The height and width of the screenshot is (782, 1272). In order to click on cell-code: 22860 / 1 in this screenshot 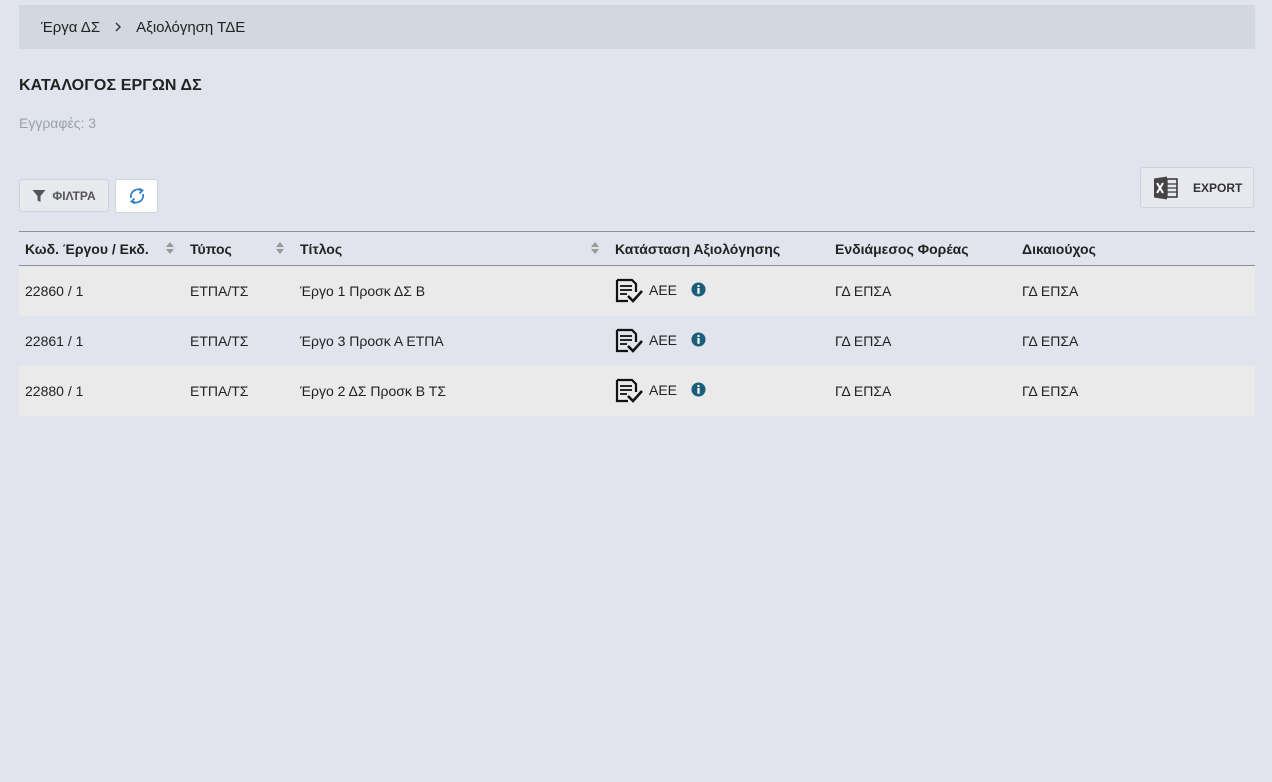, I will do `click(101, 290)`.